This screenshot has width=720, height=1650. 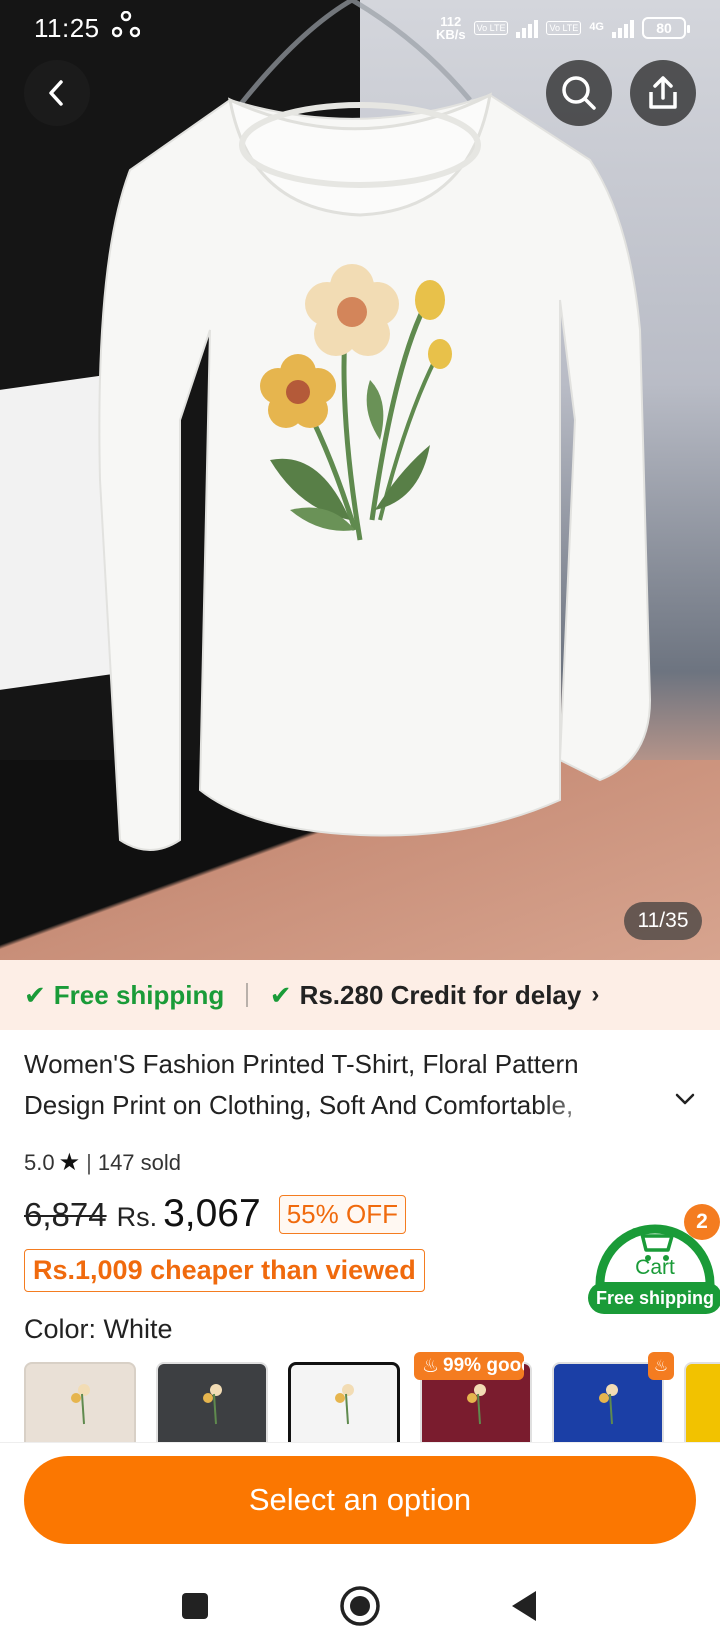 I want to click on divider, so click(x=247, y=995).